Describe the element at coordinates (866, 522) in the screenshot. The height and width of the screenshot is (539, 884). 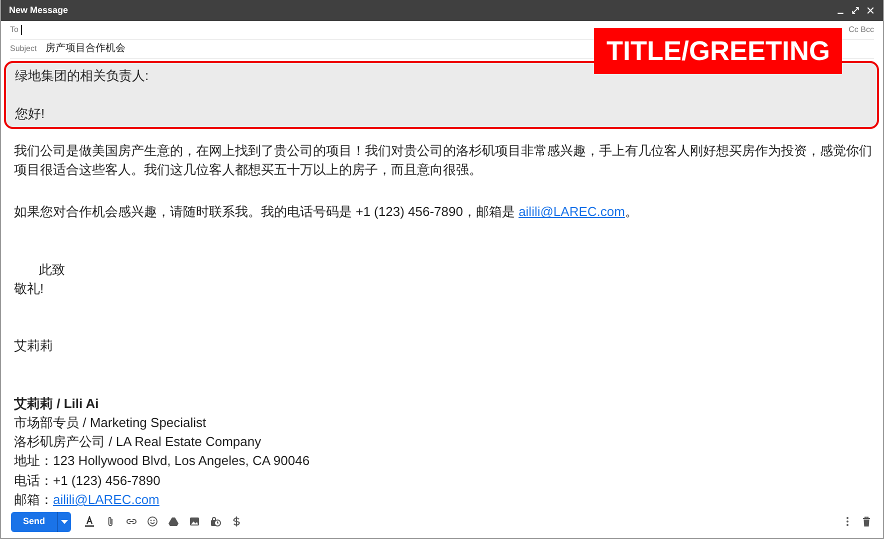
I see `trash-icon` at that location.